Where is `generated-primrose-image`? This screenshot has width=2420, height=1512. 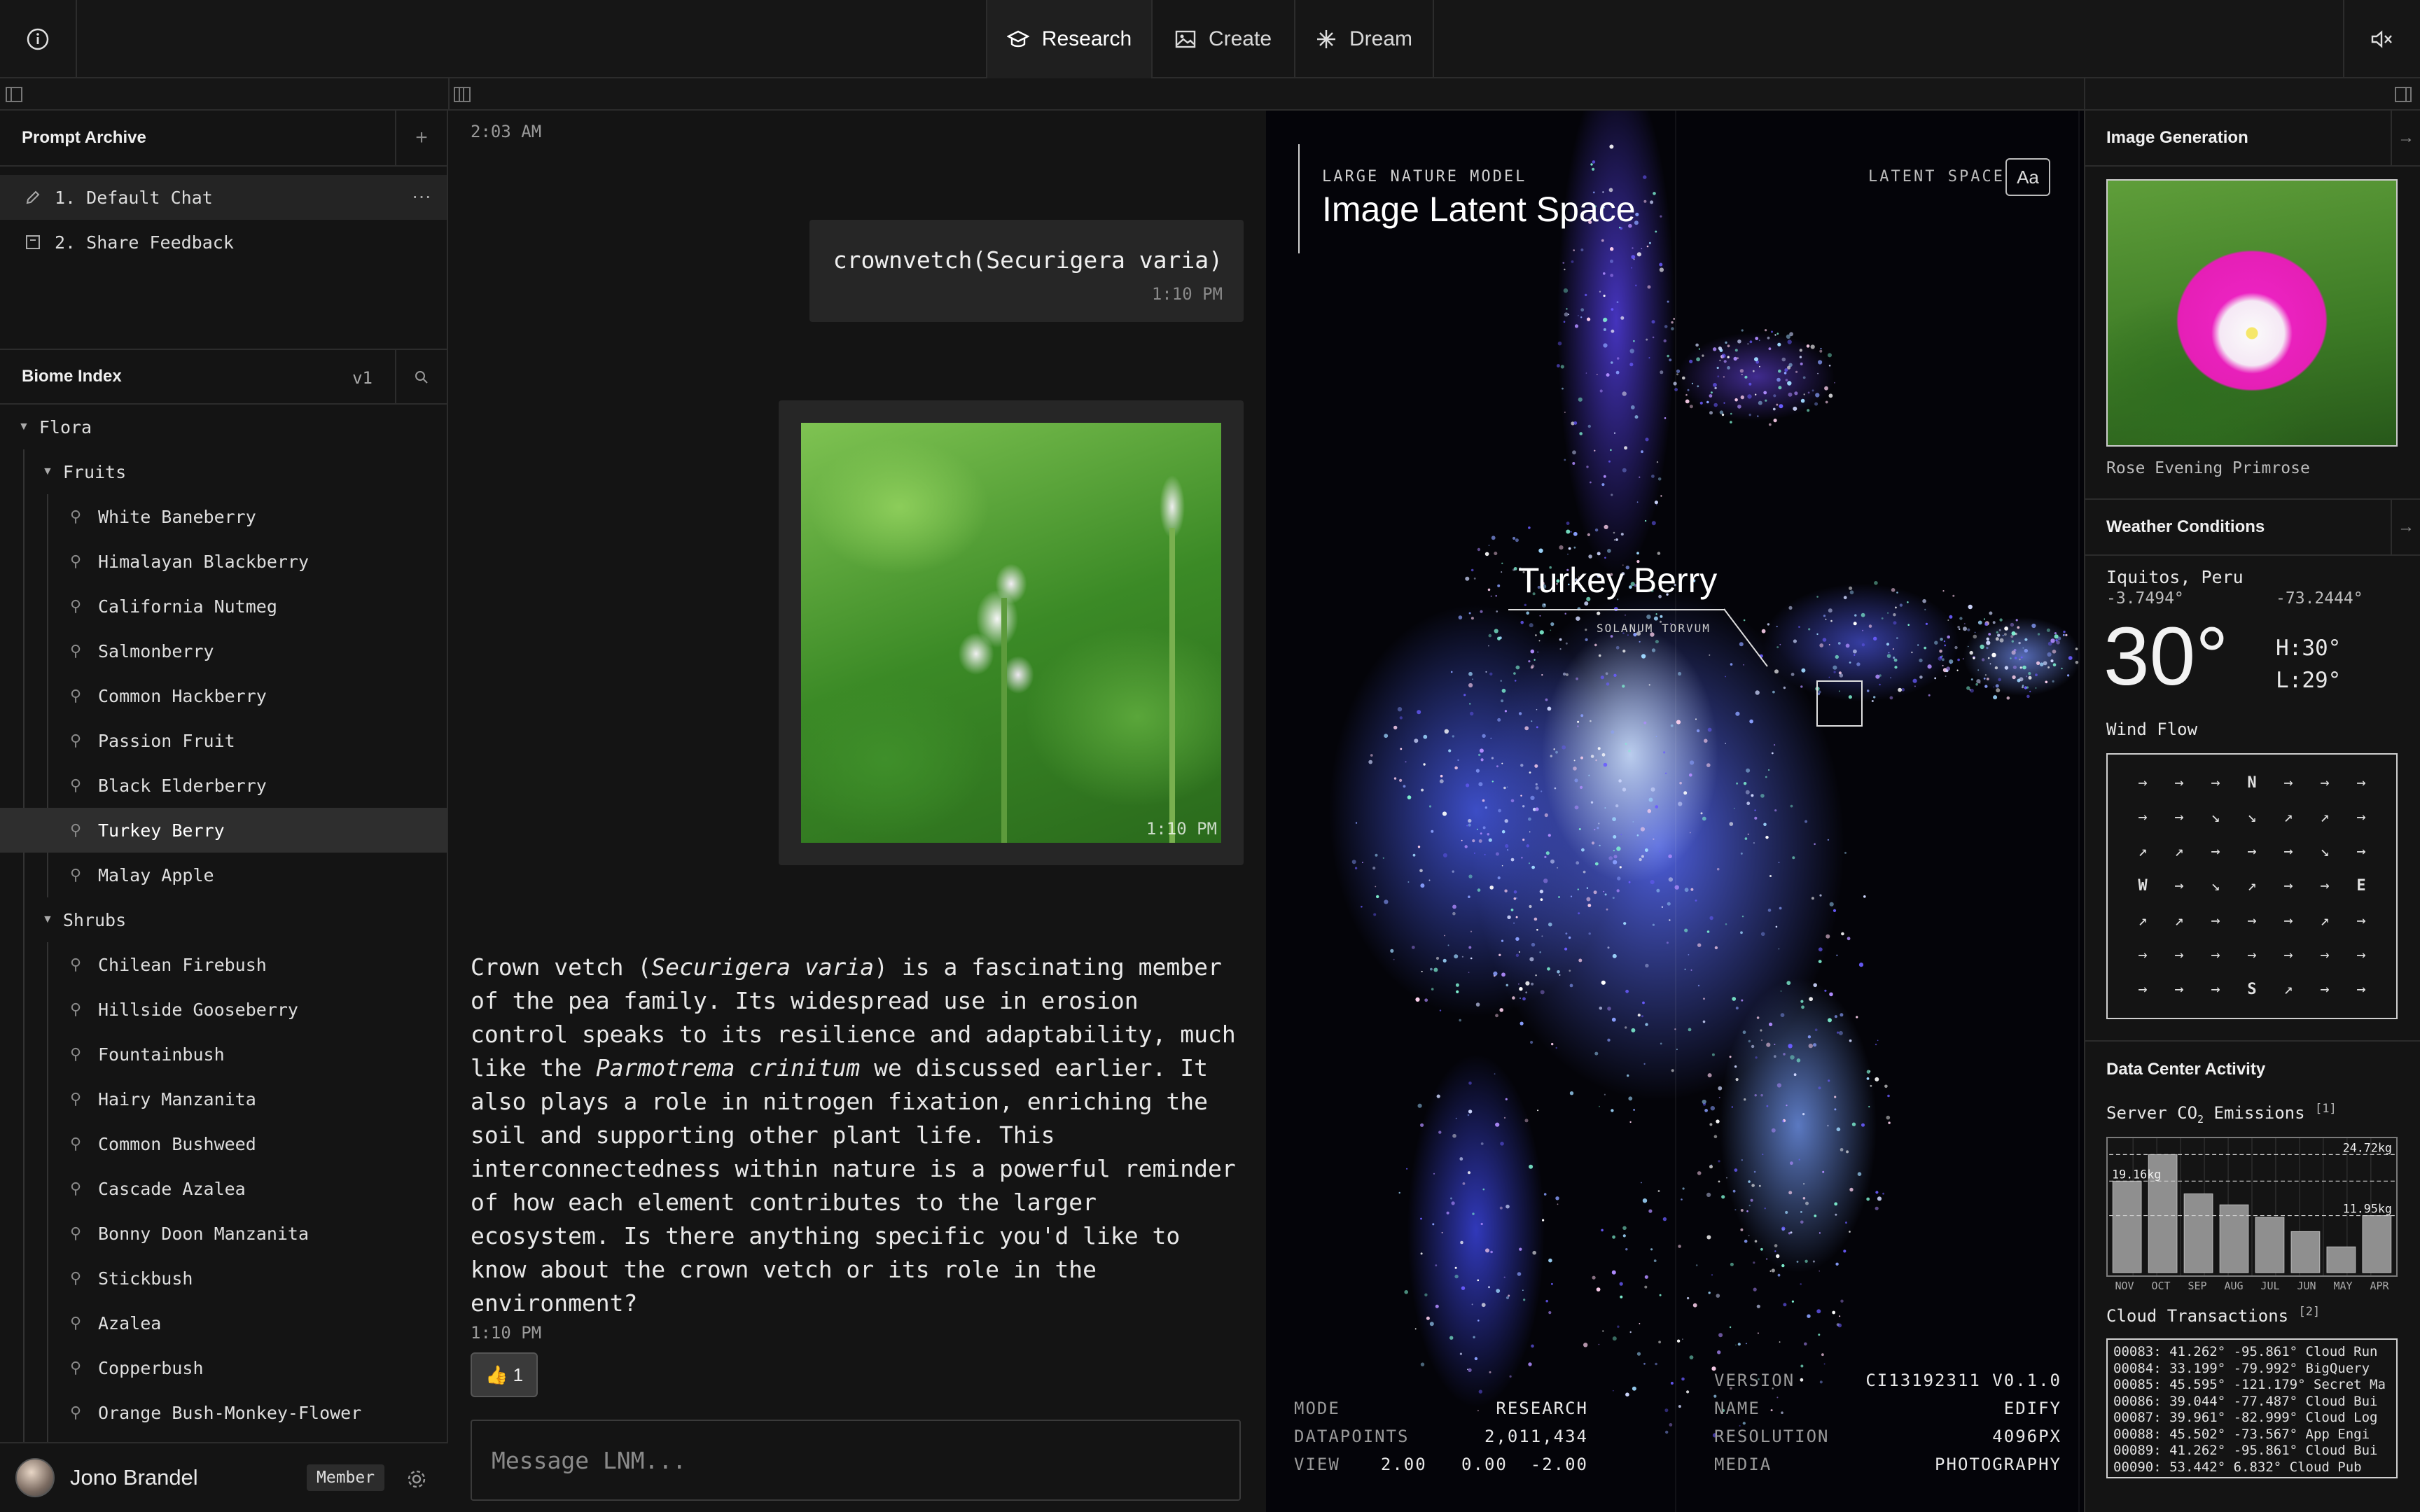
generated-primrose-image is located at coordinates (2252, 313).